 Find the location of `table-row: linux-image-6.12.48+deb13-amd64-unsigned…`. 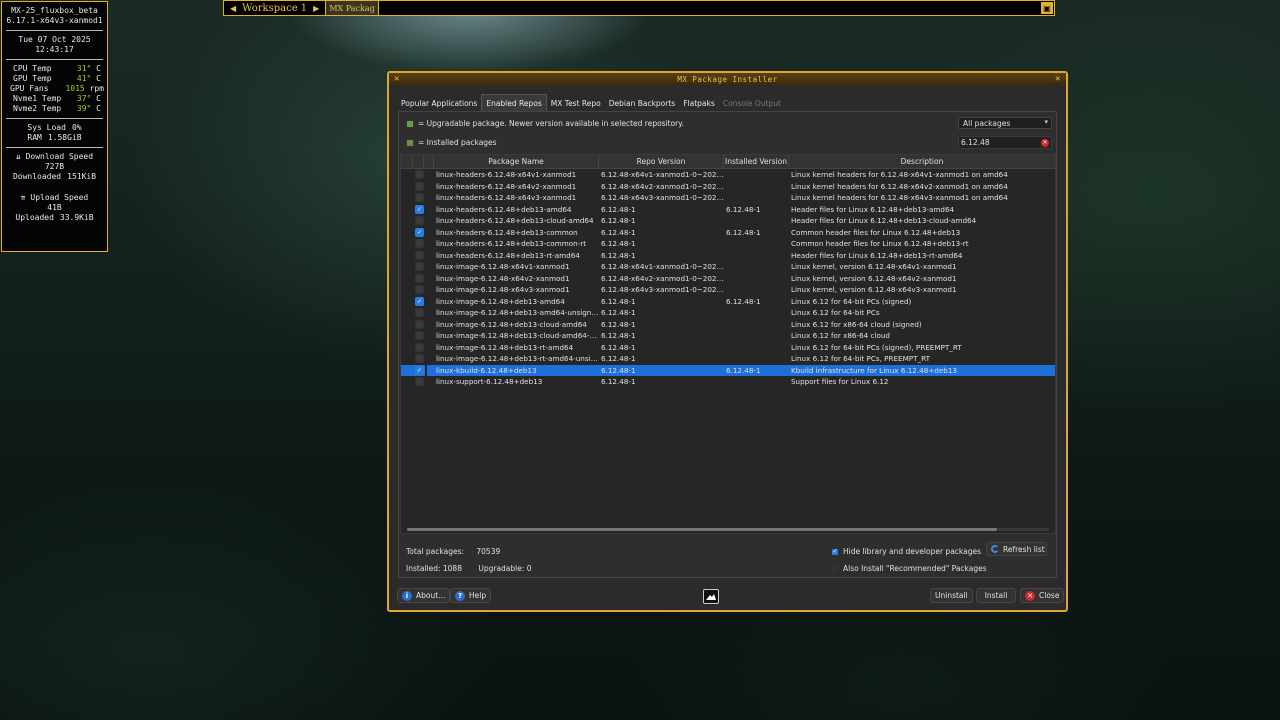

table-row: linux-image-6.12.48+deb13-amd64-unsigned… is located at coordinates (728, 313).